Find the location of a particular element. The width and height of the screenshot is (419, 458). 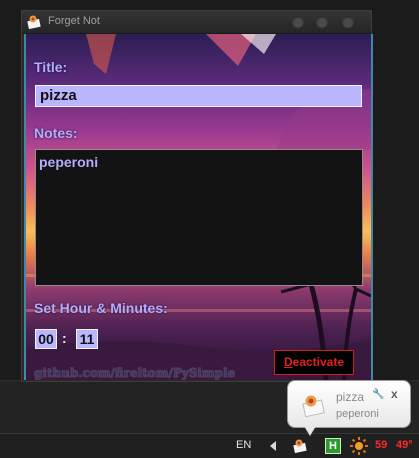

title-input: pizza is located at coordinates (198, 96).